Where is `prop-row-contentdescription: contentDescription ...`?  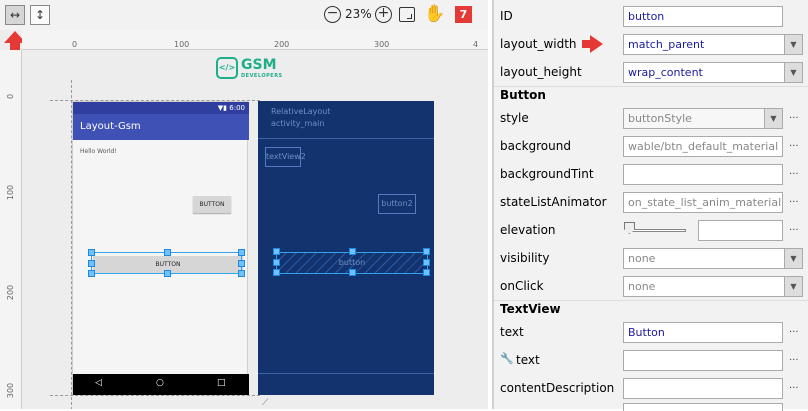 prop-row-contentdescription: contentDescription ... is located at coordinates (651, 388).